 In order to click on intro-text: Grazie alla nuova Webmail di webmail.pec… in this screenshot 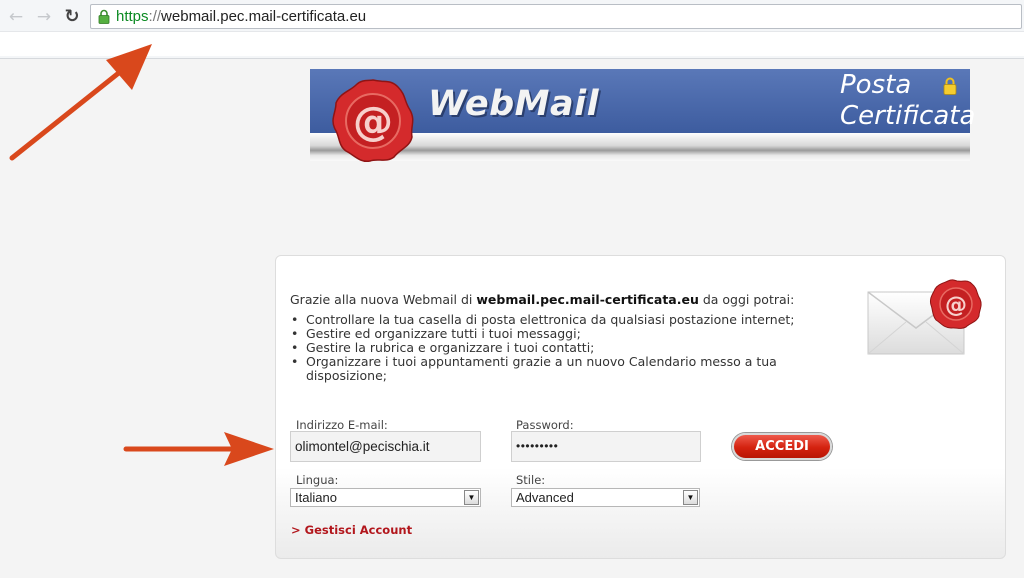, I will do `click(550, 300)`.